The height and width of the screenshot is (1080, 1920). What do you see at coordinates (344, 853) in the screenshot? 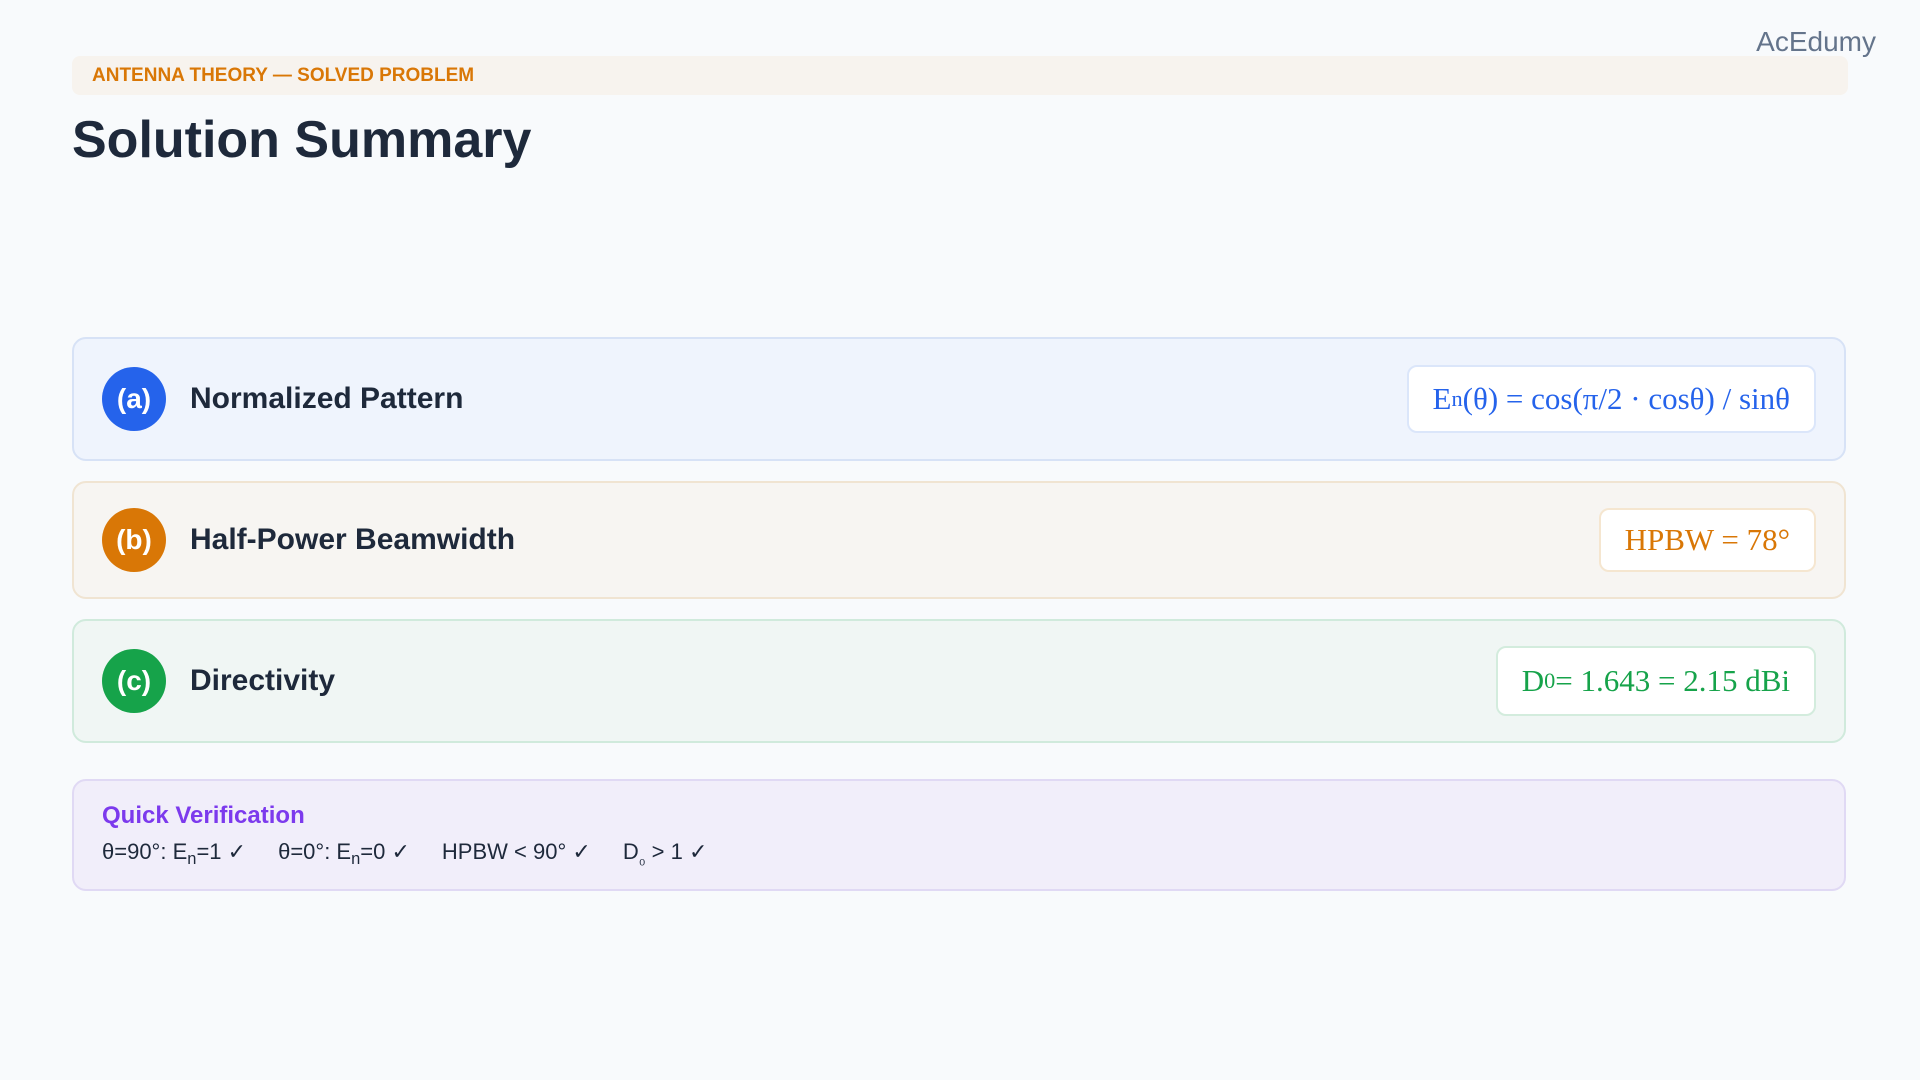
I see `check-item: θ=0°: En=0 ✓` at bounding box center [344, 853].